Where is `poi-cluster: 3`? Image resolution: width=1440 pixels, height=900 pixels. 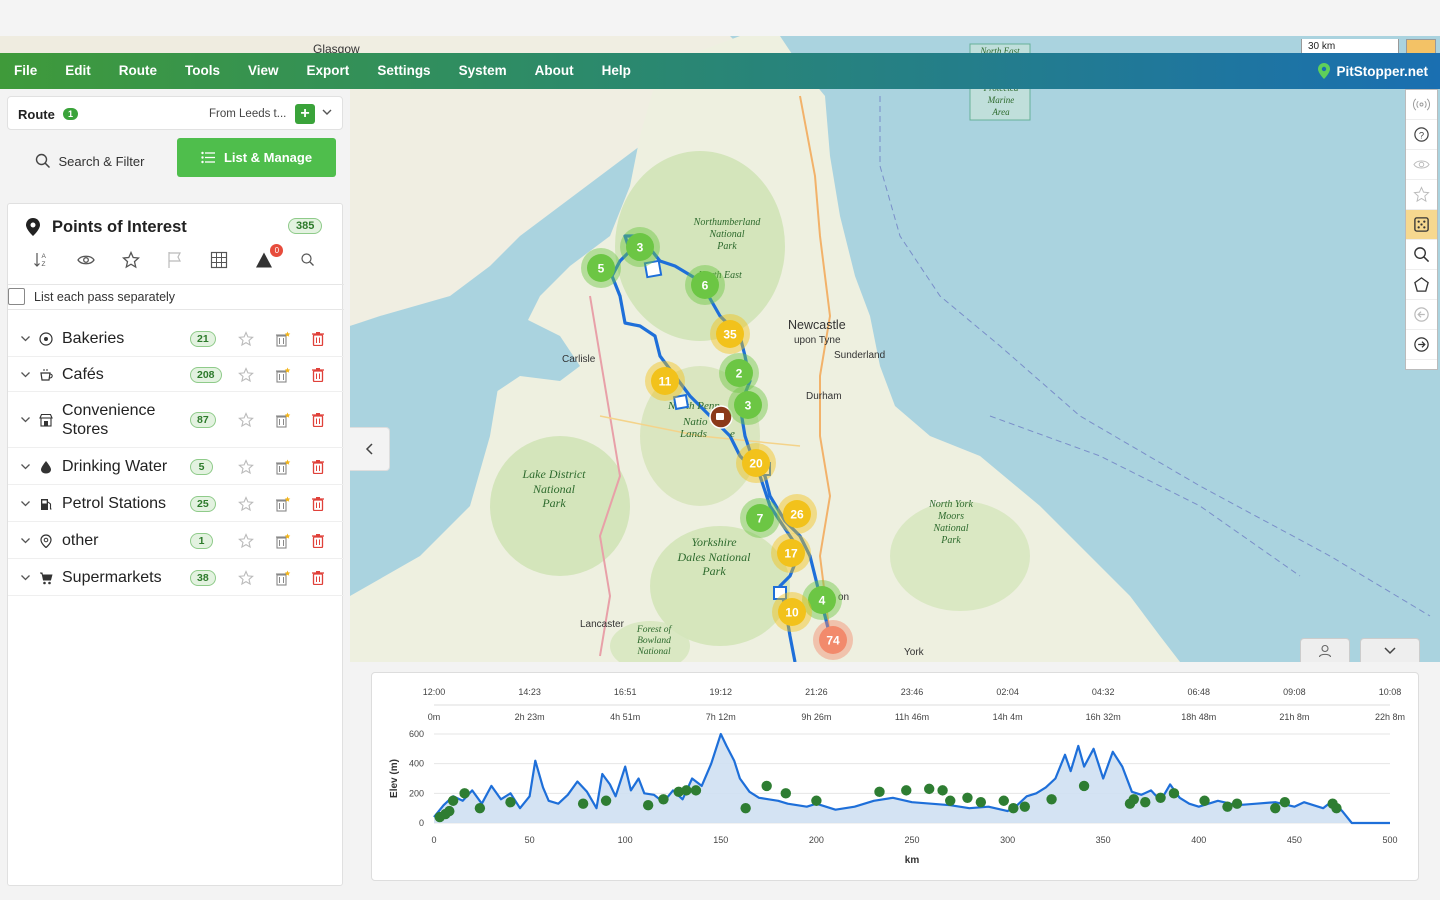
poi-cluster: 3 is located at coordinates (640, 247).